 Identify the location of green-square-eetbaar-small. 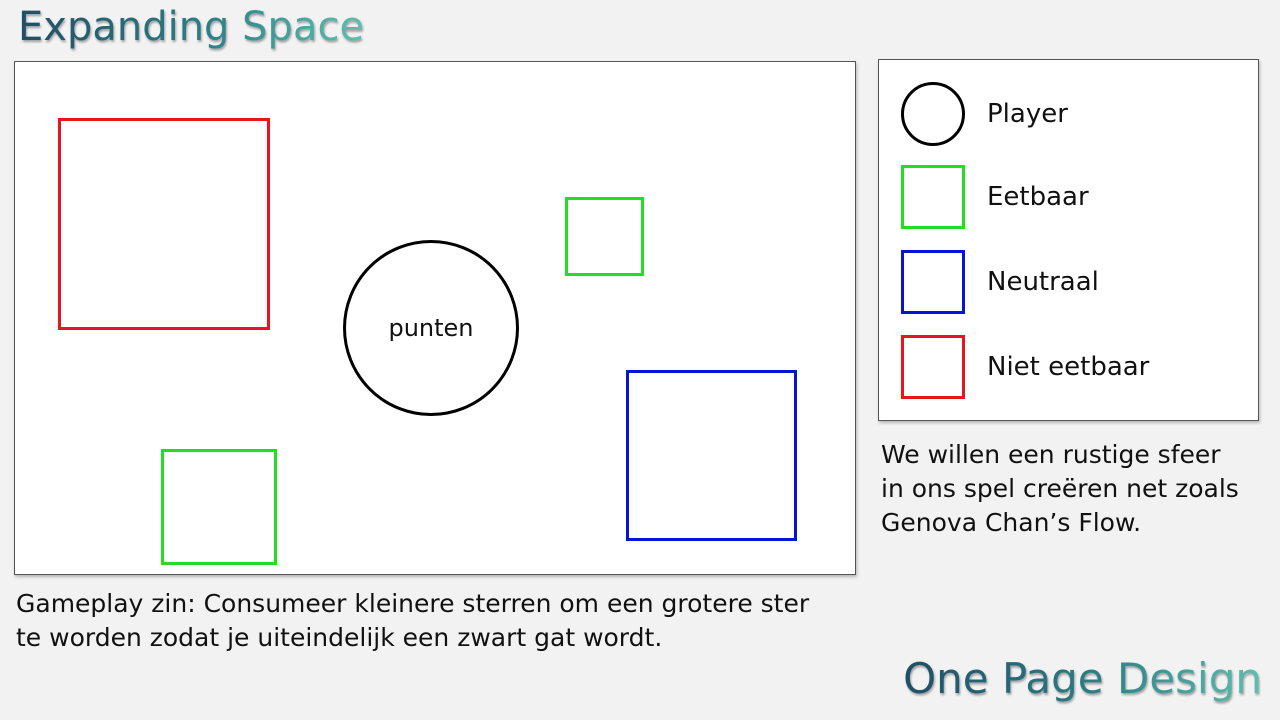
(604, 236).